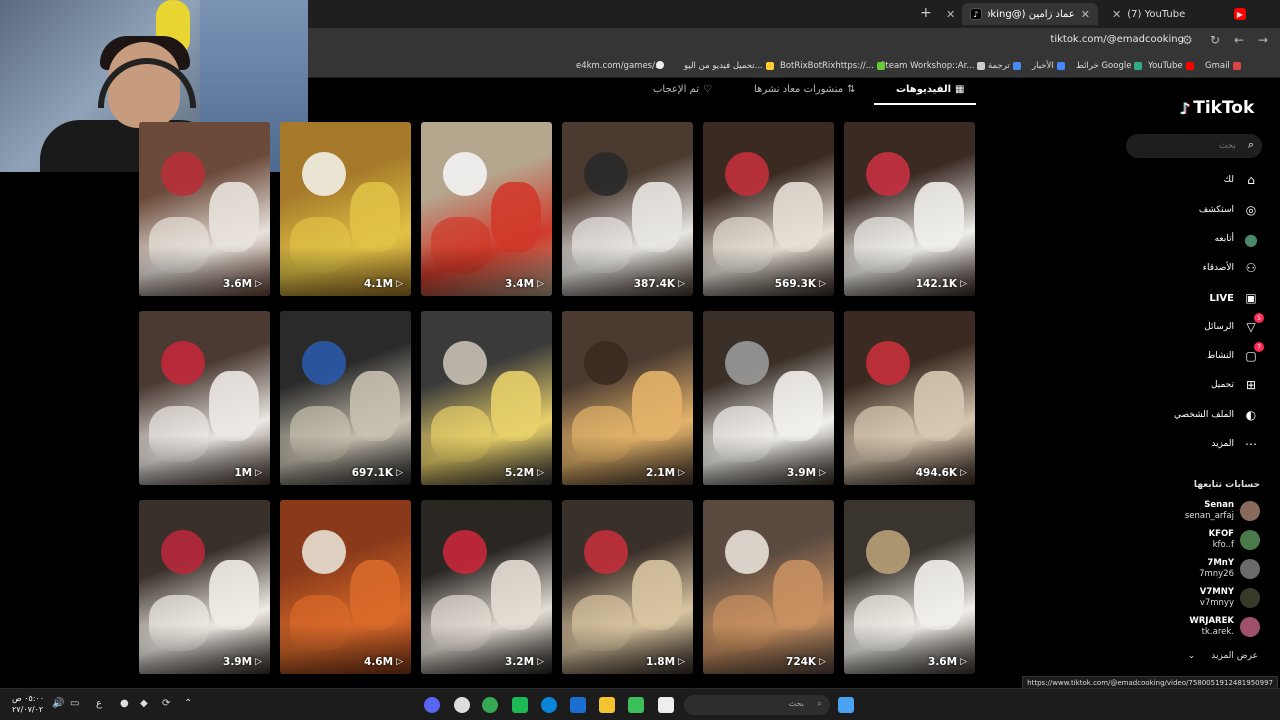 Image resolution: width=1280 pixels, height=720 pixels. I want to click on following-account: Senan senan_arfaj, so click(1222, 511).